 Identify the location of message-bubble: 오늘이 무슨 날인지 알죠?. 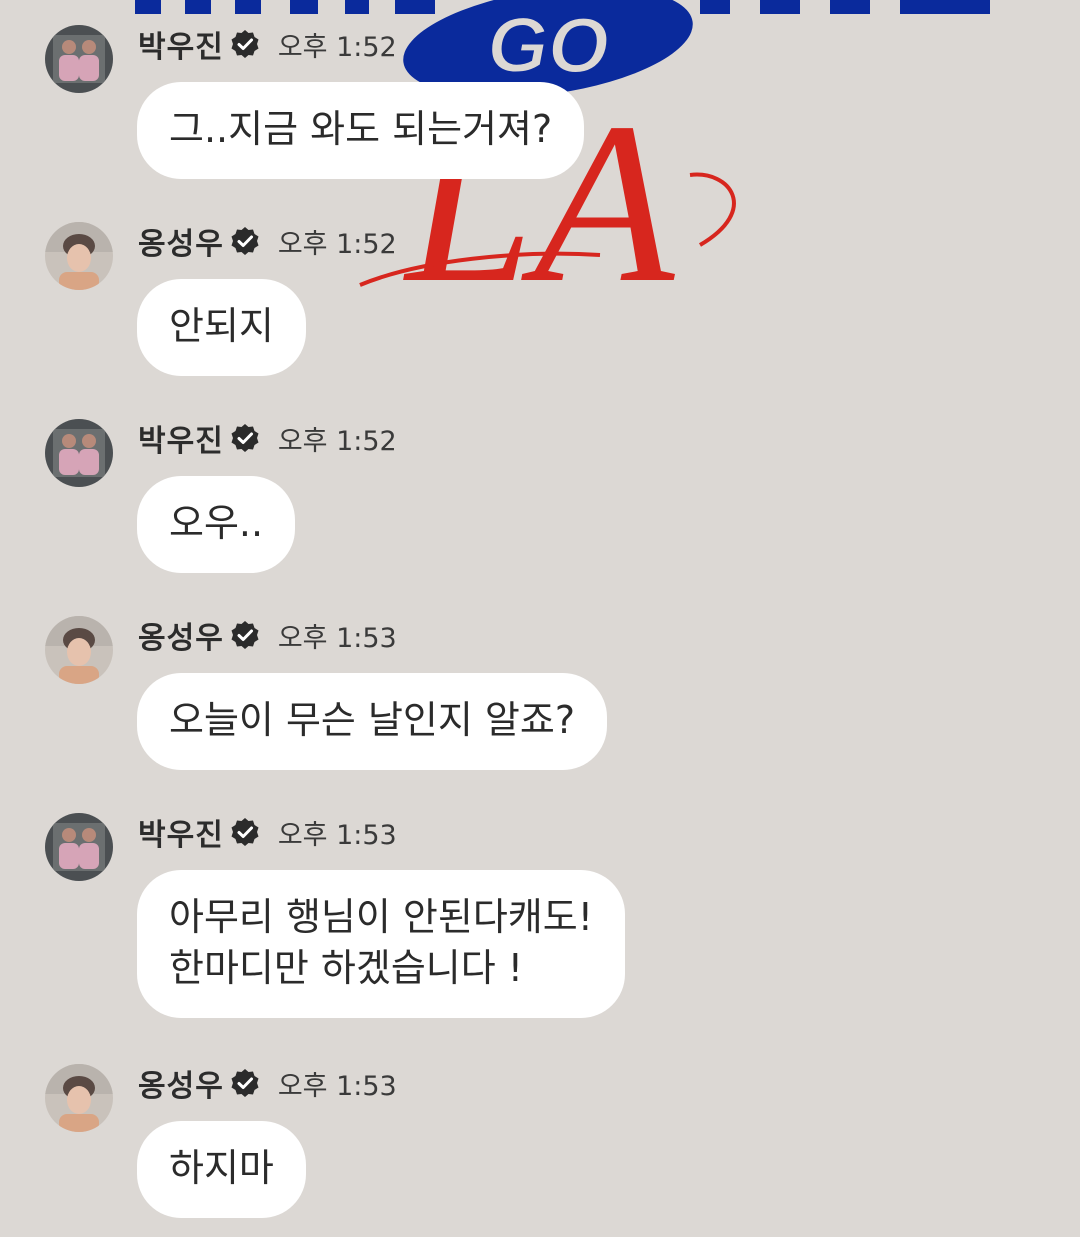
(372, 721).